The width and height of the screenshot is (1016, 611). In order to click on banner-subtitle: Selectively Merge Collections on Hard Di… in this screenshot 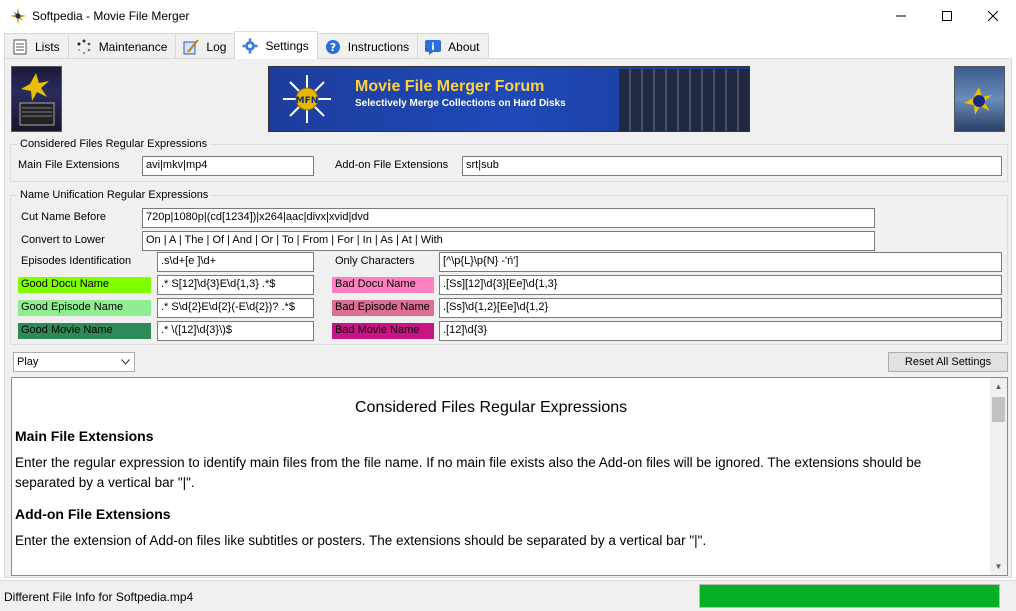, I will do `click(460, 103)`.